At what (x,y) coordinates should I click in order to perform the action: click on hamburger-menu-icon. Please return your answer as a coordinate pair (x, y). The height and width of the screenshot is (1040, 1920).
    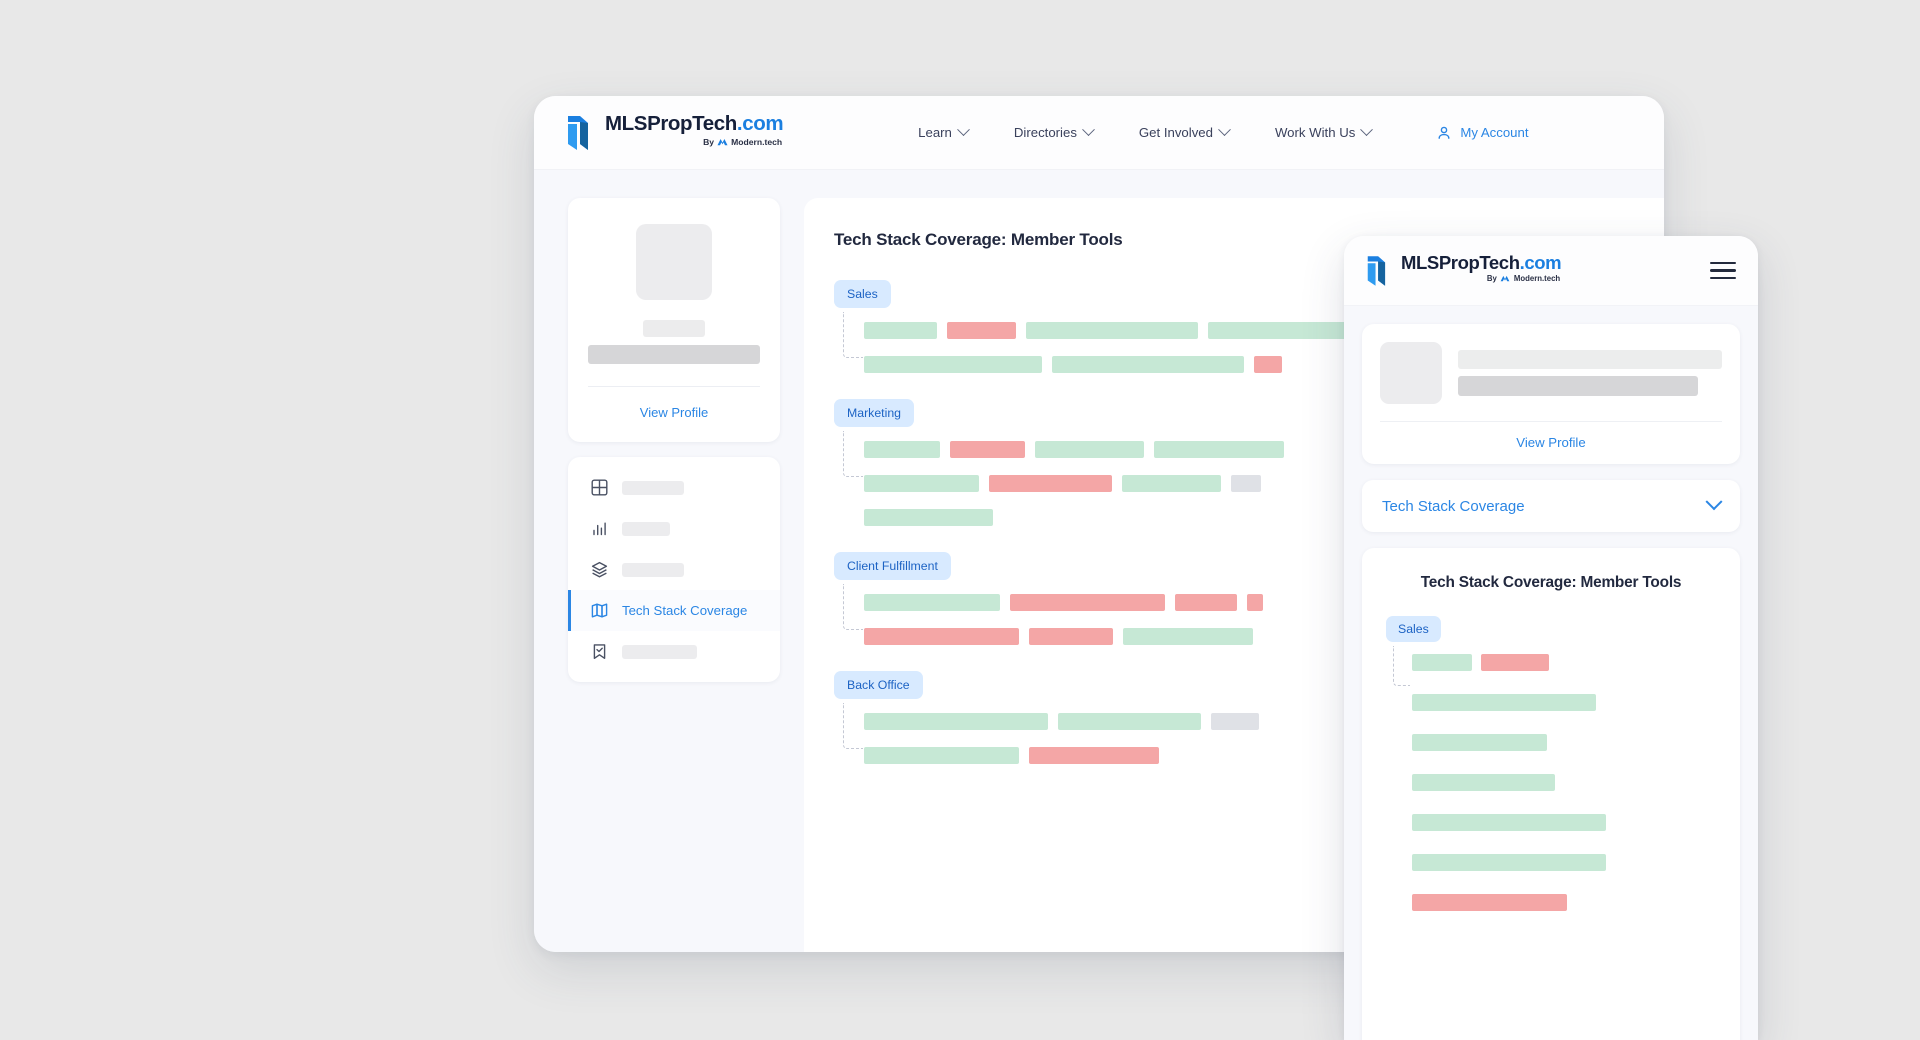
    Looking at the image, I should click on (1723, 270).